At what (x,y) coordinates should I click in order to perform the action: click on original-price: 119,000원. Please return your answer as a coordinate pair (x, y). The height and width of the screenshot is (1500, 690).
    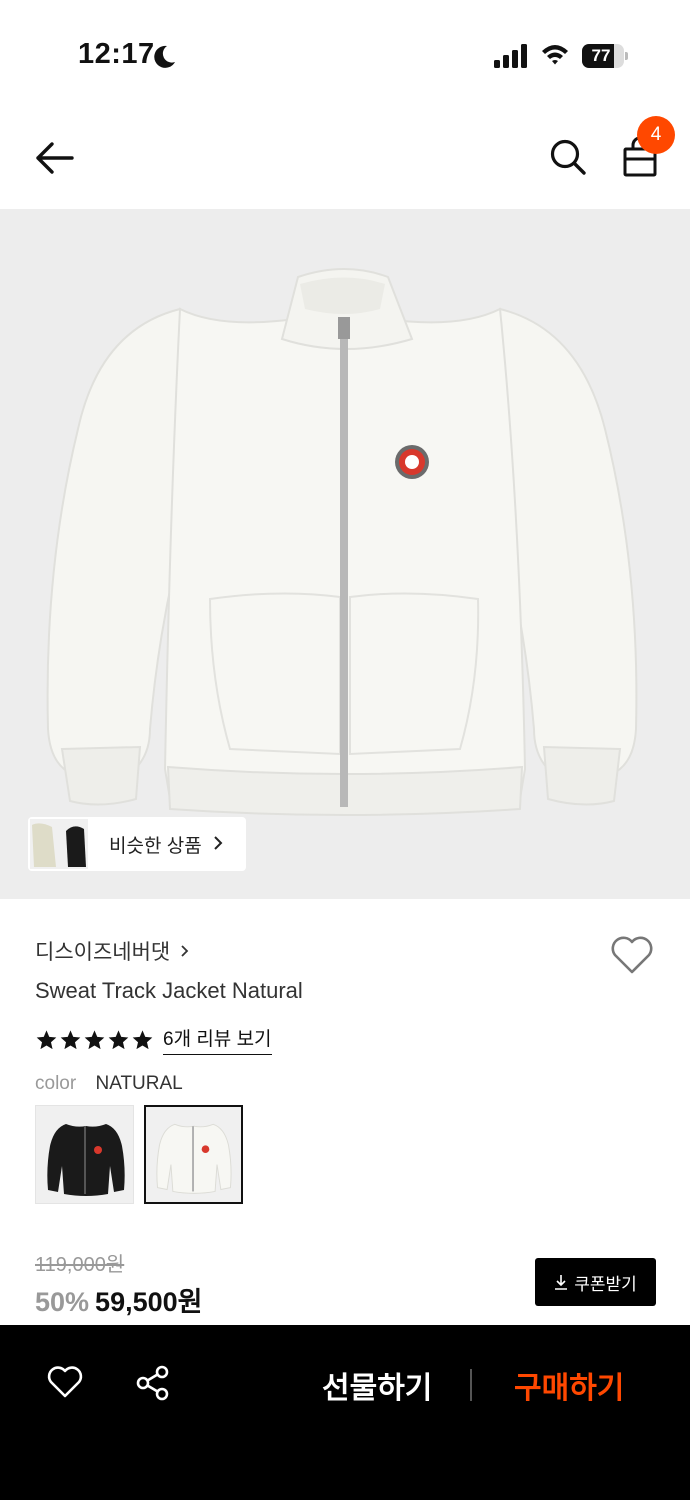
    Looking at the image, I should click on (80, 1265).